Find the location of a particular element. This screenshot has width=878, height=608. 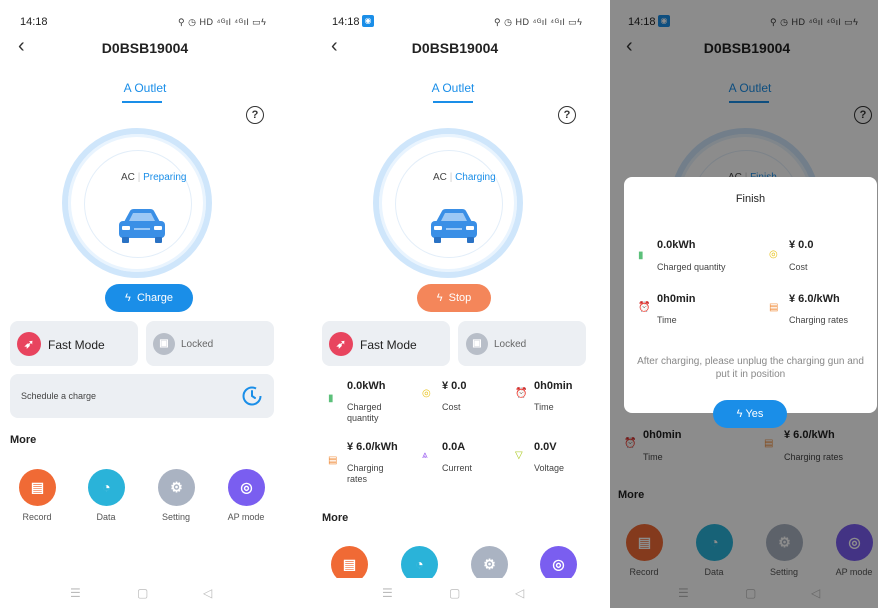

cost-value: ¥ 0.0 is located at coordinates (454, 386).